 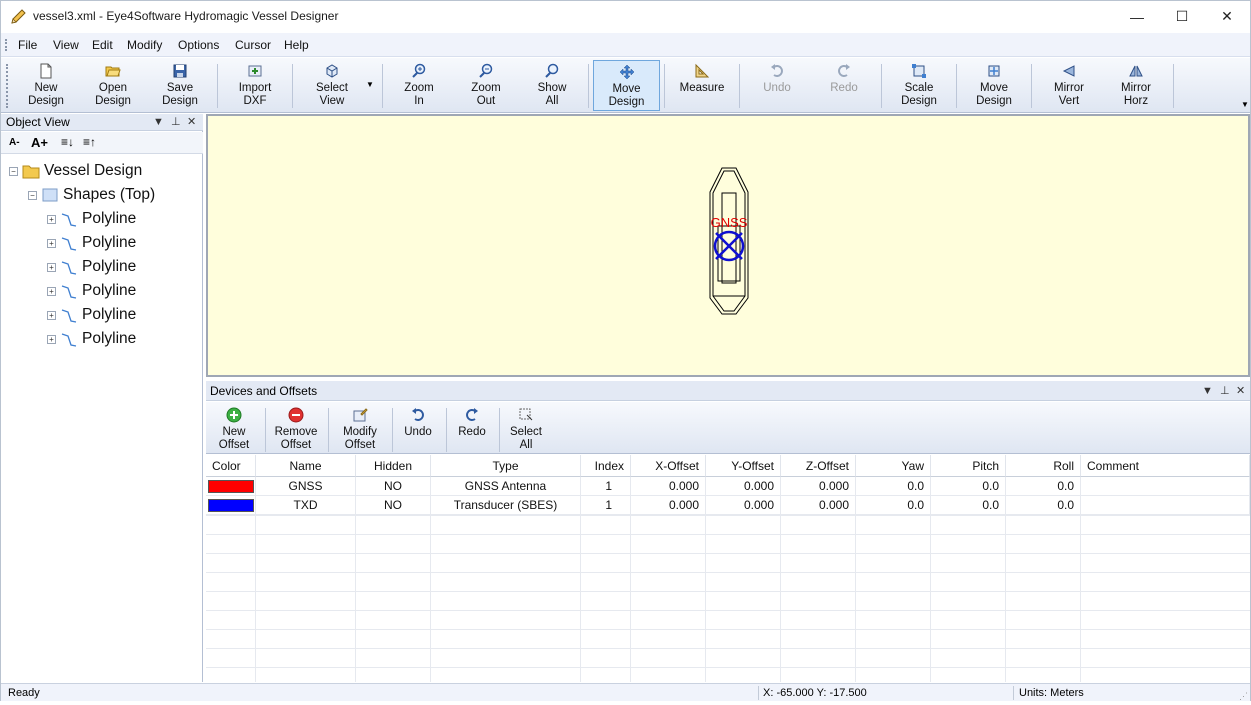 What do you see at coordinates (296, 429) in the screenshot?
I see `remove-offset-button: Remove Offset` at bounding box center [296, 429].